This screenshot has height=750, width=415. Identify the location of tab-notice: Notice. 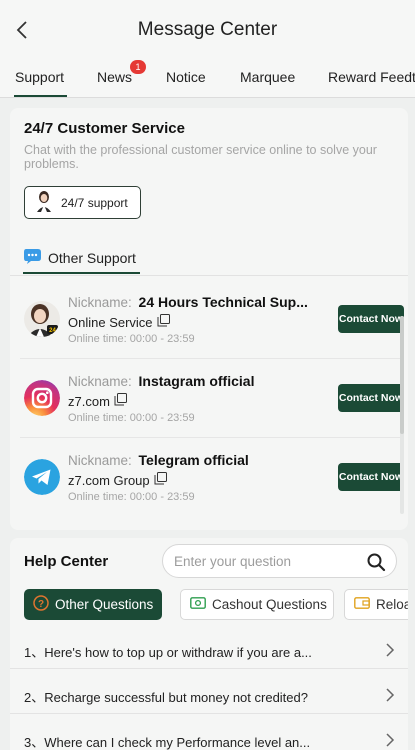
(186, 77).